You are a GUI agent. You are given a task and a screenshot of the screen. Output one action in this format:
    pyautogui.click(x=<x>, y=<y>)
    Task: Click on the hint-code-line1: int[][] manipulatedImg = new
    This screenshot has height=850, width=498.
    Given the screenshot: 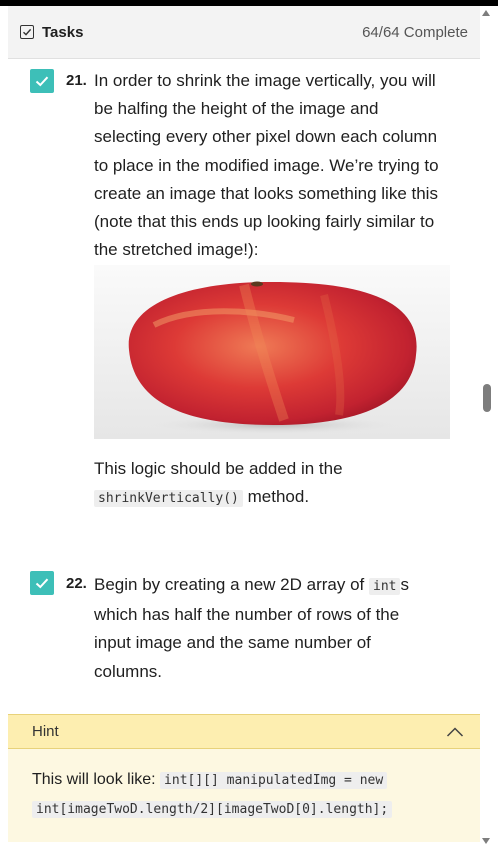 What is the action you would take?
    pyautogui.click(x=274, y=780)
    